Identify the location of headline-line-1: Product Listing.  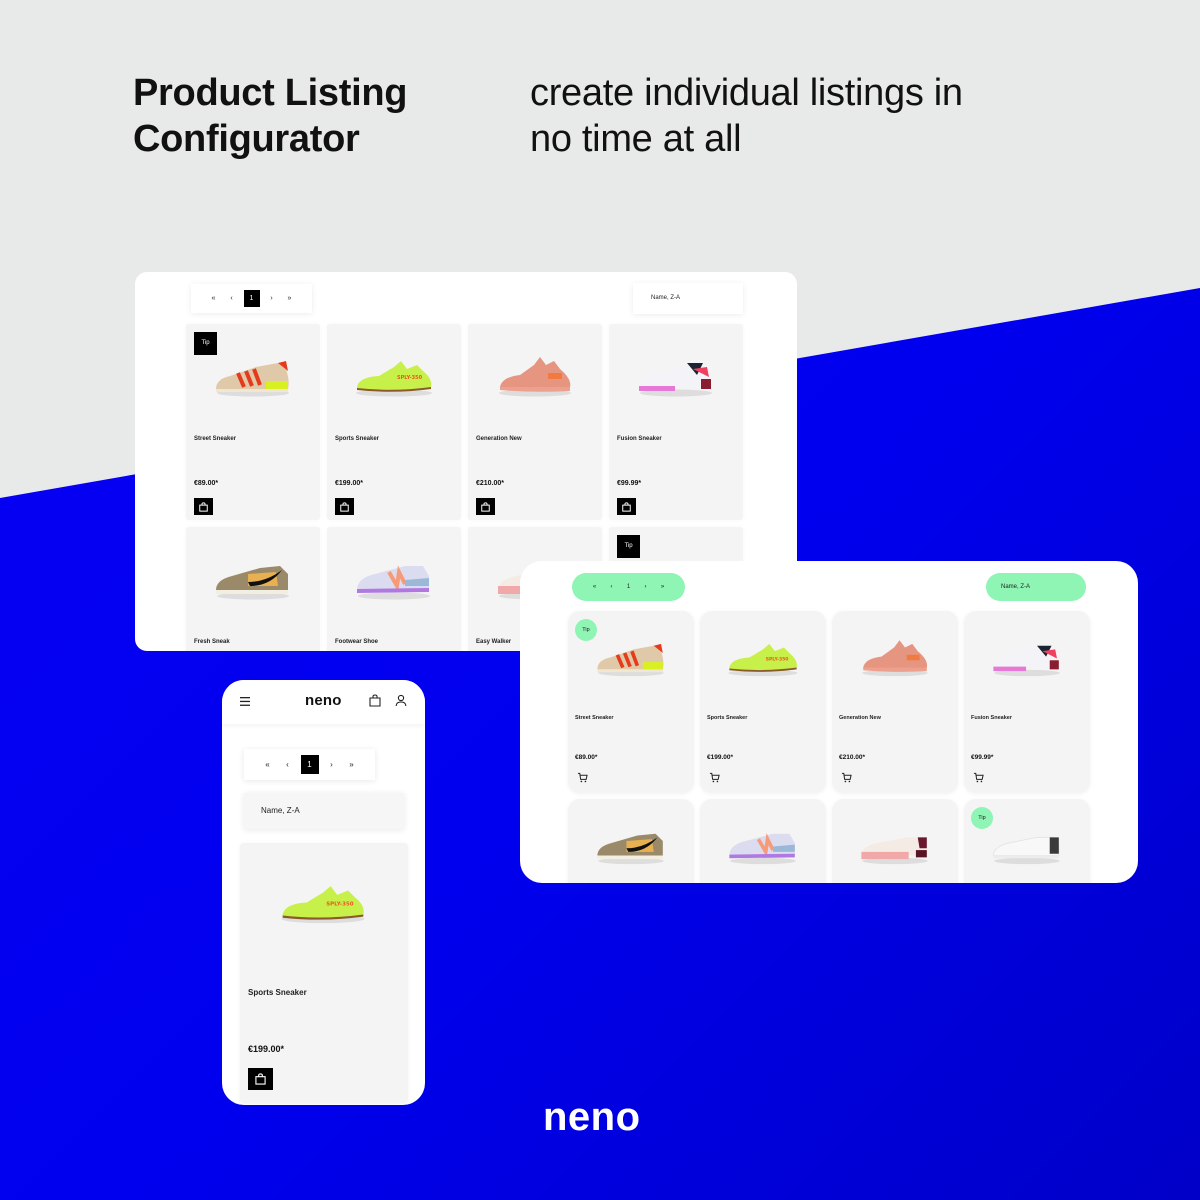
(270, 93).